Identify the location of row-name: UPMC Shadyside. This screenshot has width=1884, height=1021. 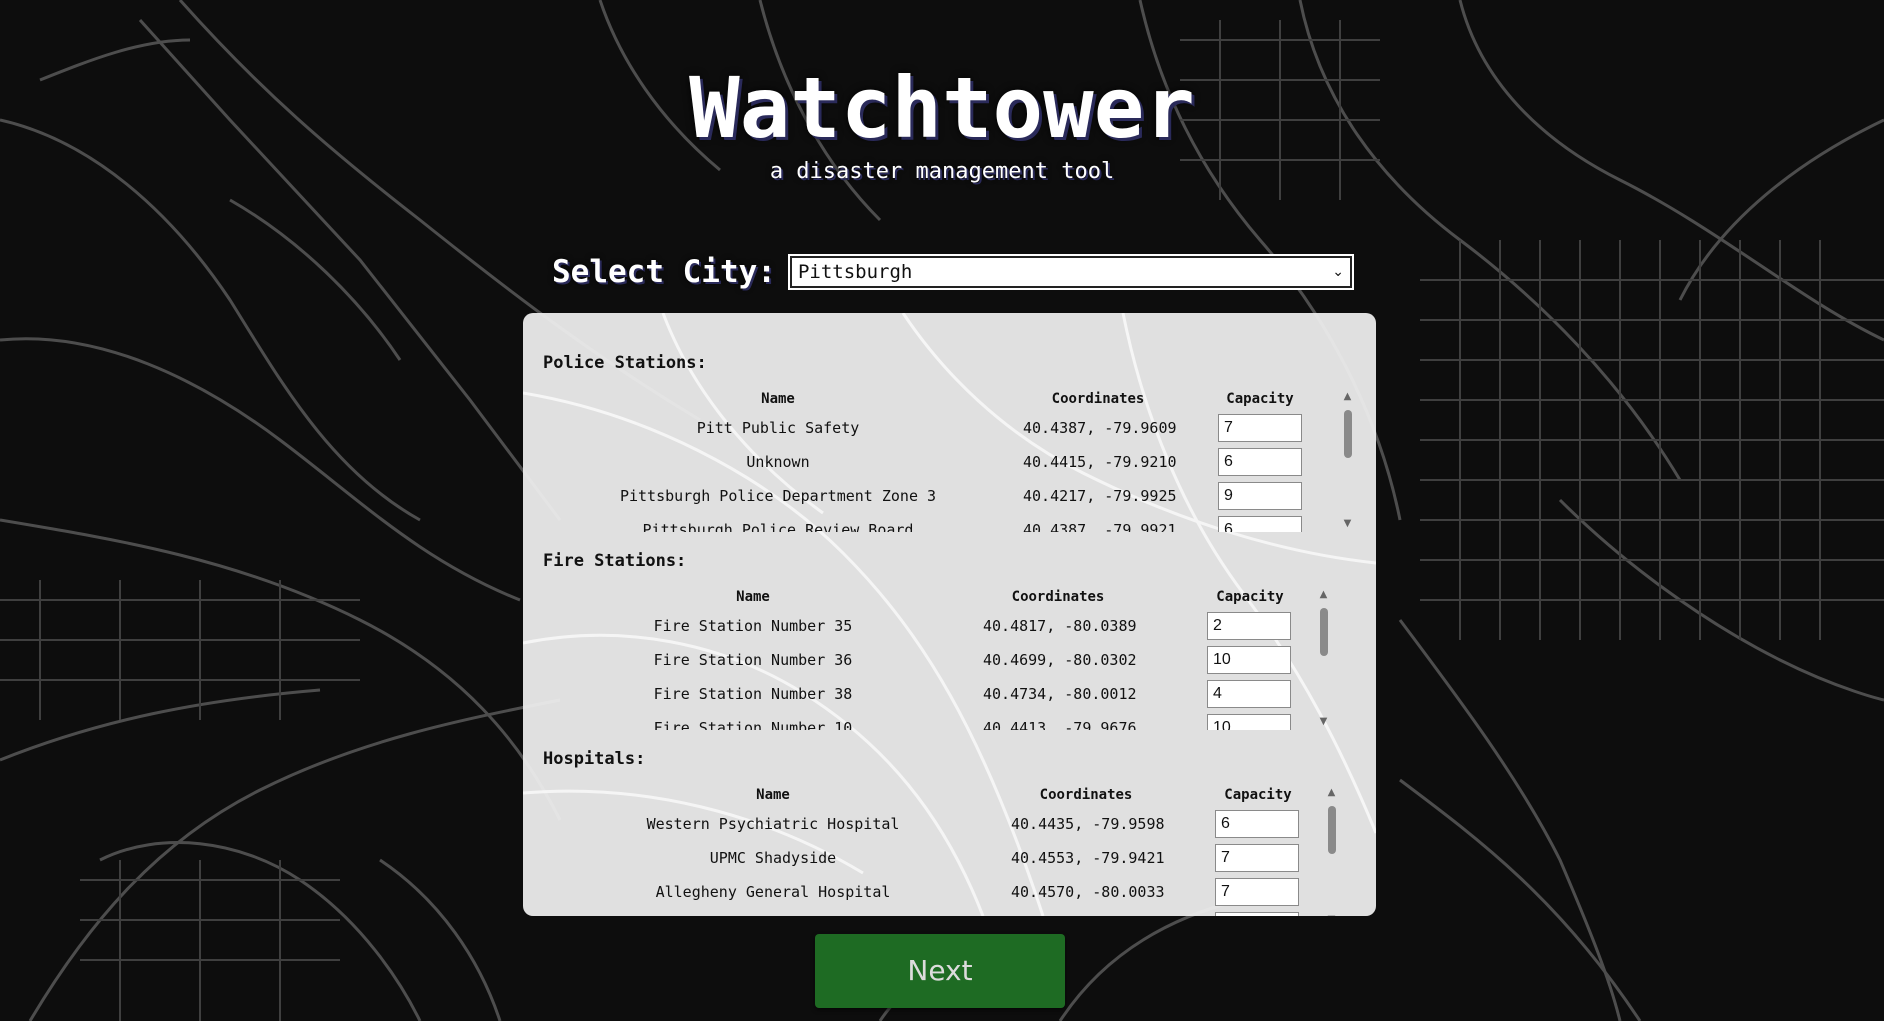
(773, 858).